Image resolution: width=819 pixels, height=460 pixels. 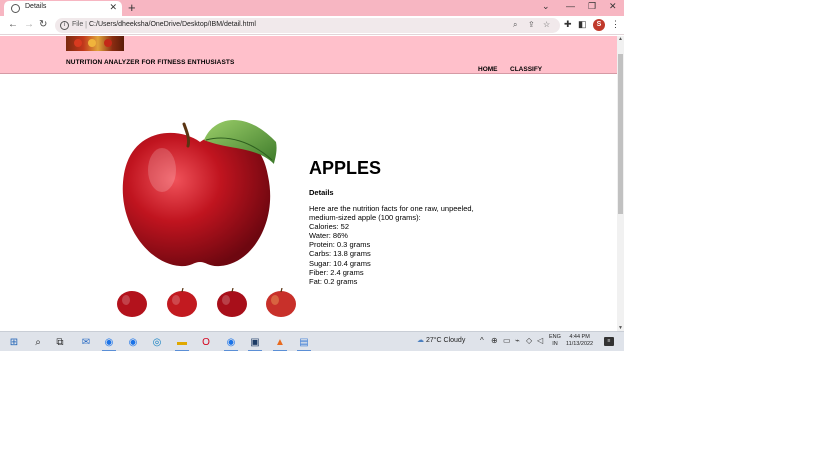 I want to click on url-scheme-label: File, so click(x=78, y=24).